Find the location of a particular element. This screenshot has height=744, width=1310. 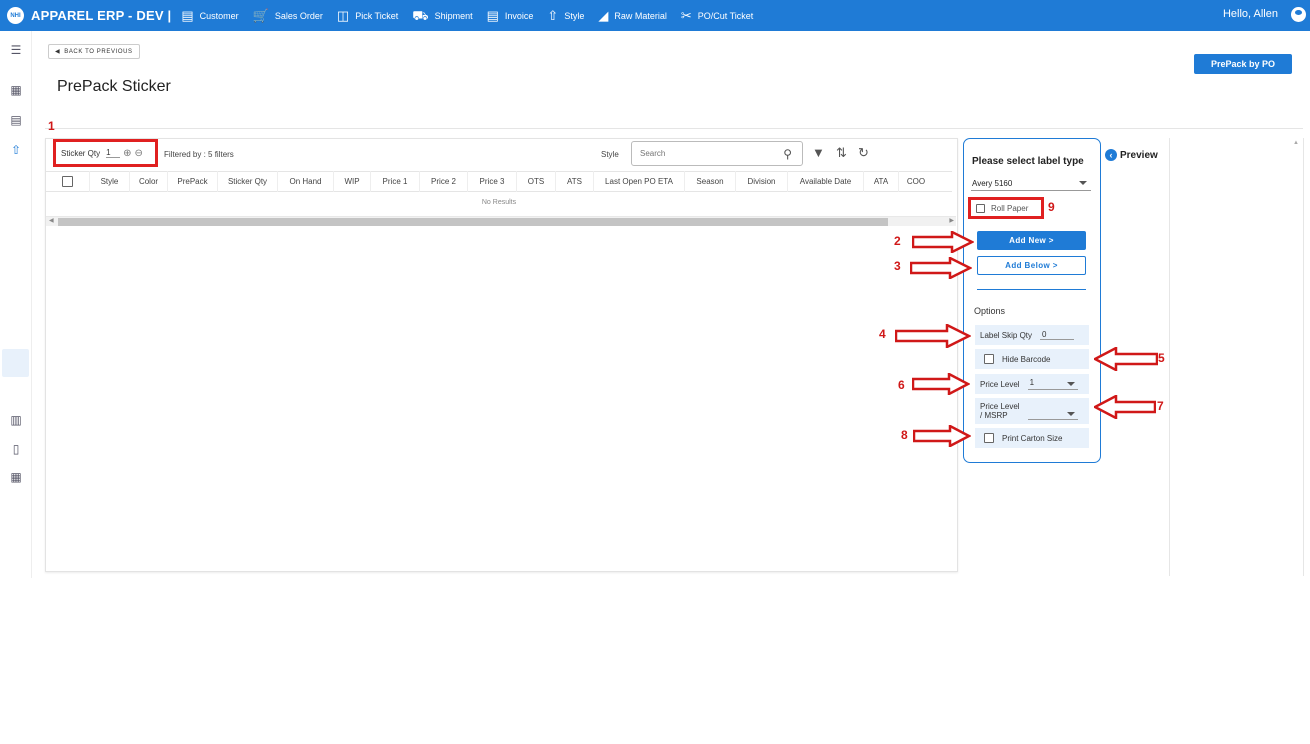

nav-customer: ▤ Customer is located at coordinates (209, 15).